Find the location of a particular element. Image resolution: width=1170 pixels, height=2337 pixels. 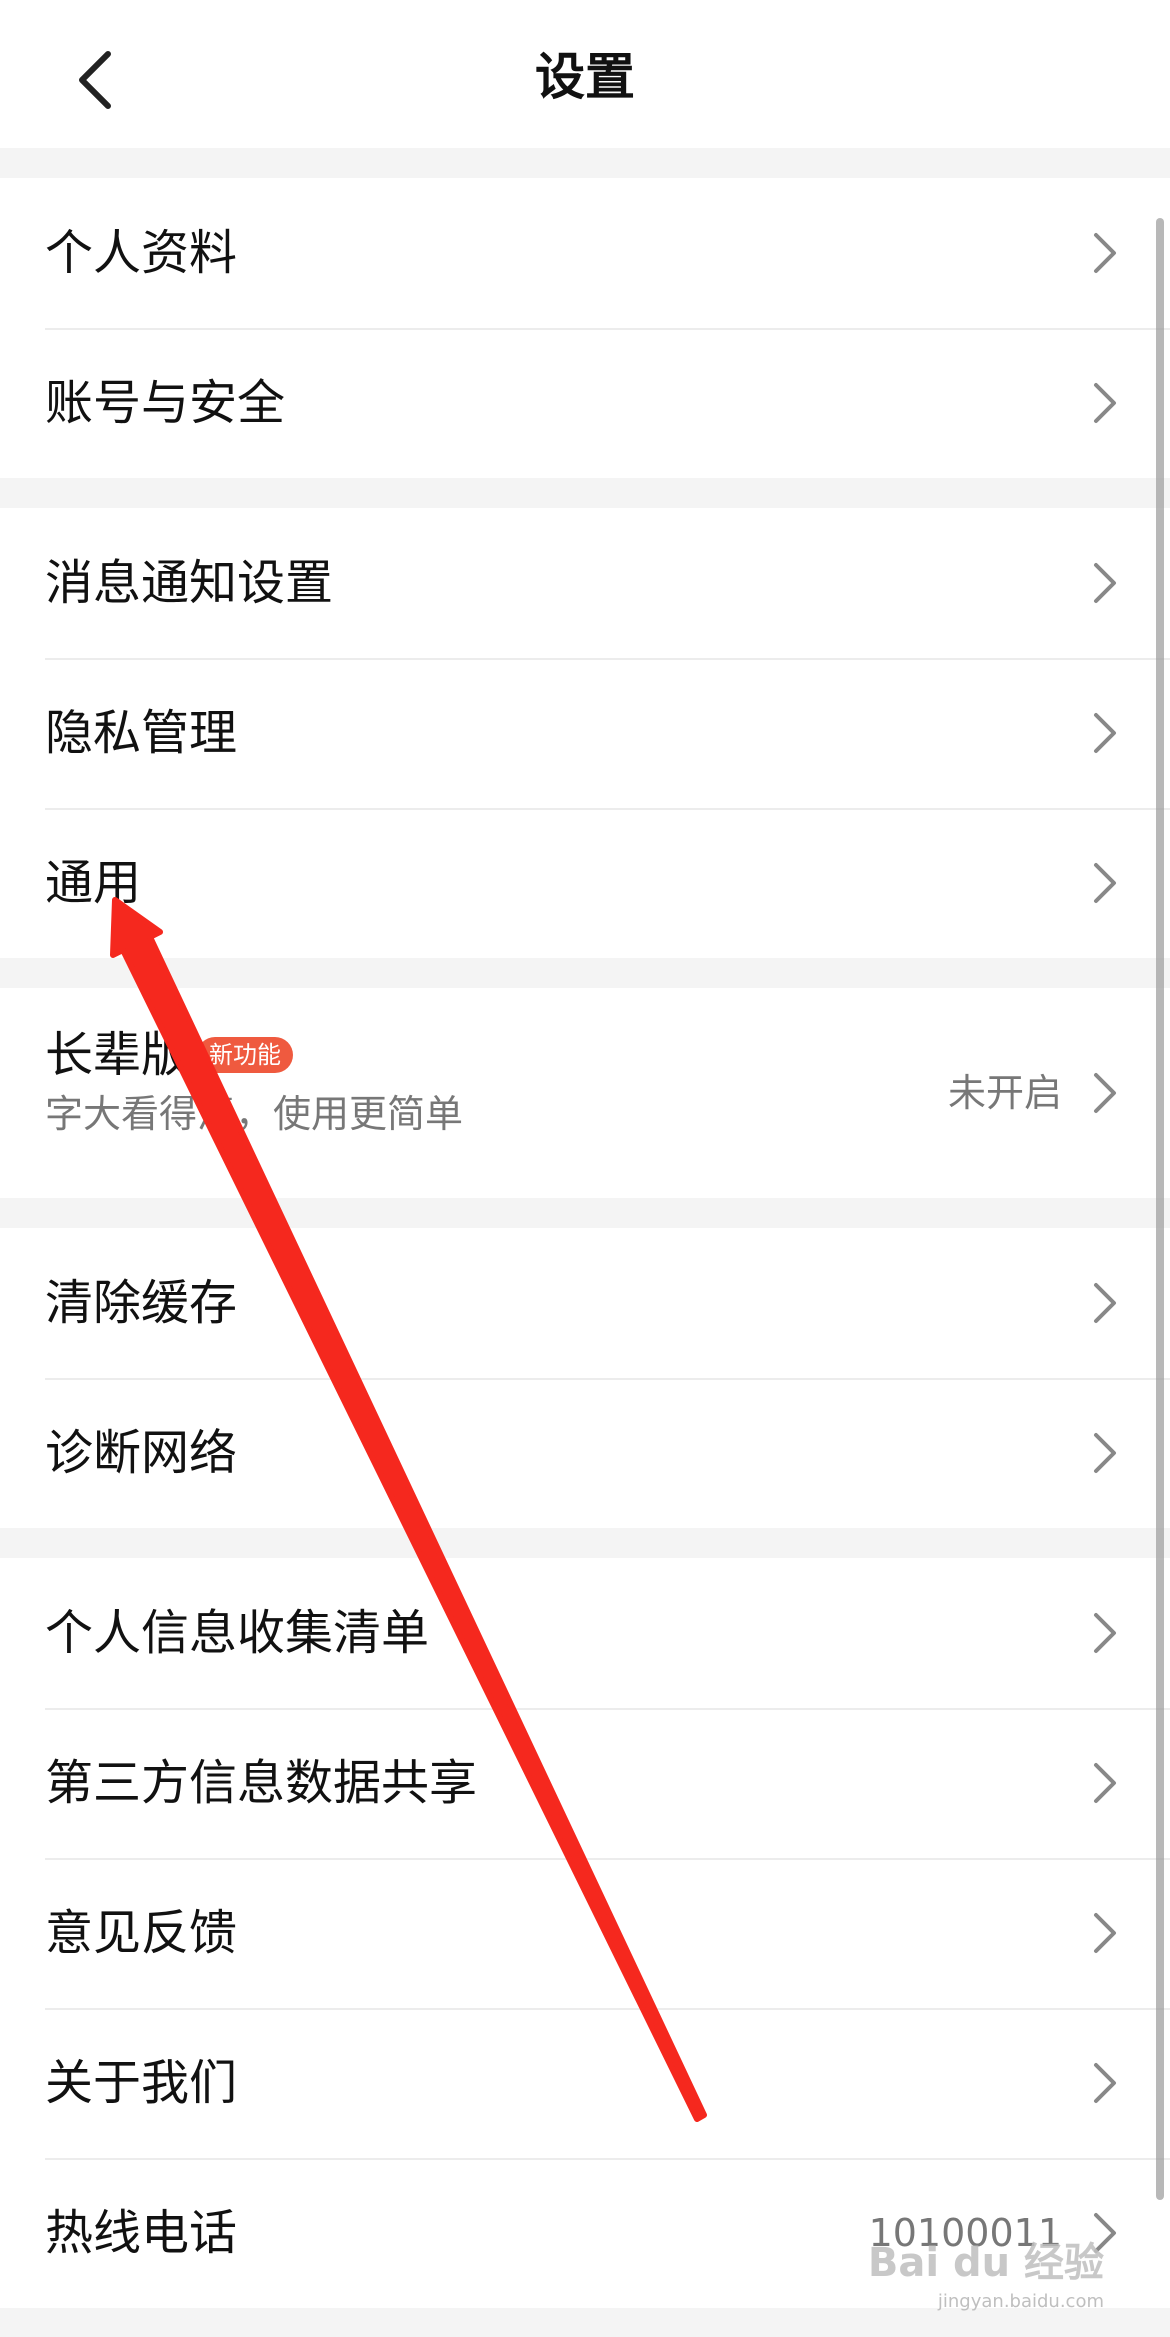

elder-mode-title: 长辈版 is located at coordinates (117, 1055).